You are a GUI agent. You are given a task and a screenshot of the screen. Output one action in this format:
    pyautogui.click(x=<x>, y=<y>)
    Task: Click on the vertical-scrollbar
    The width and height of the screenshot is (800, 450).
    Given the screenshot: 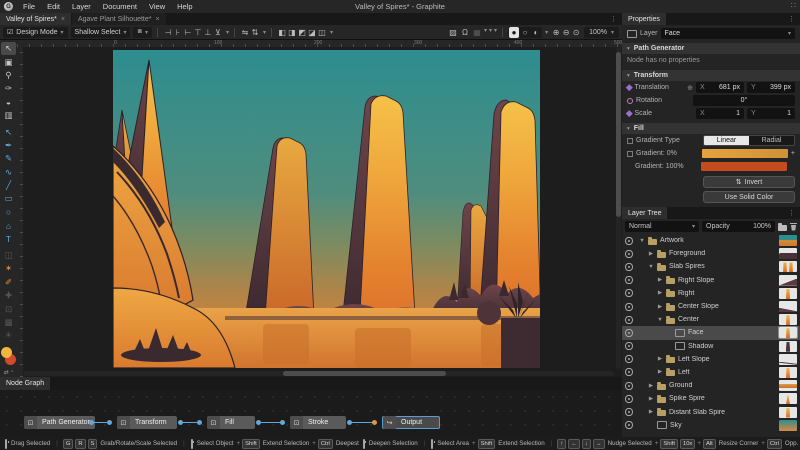 What is the action you would take?
    pyautogui.click(x=618, y=208)
    